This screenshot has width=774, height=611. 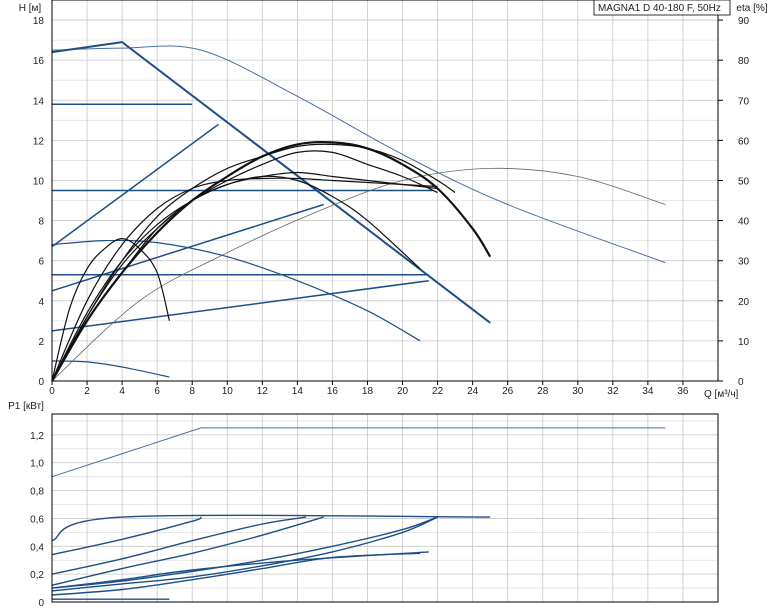 What do you see at coordinates (39, 181) in the screenshot?
I see `y-tick-label-h: 10` at bounding box center [39, 181].